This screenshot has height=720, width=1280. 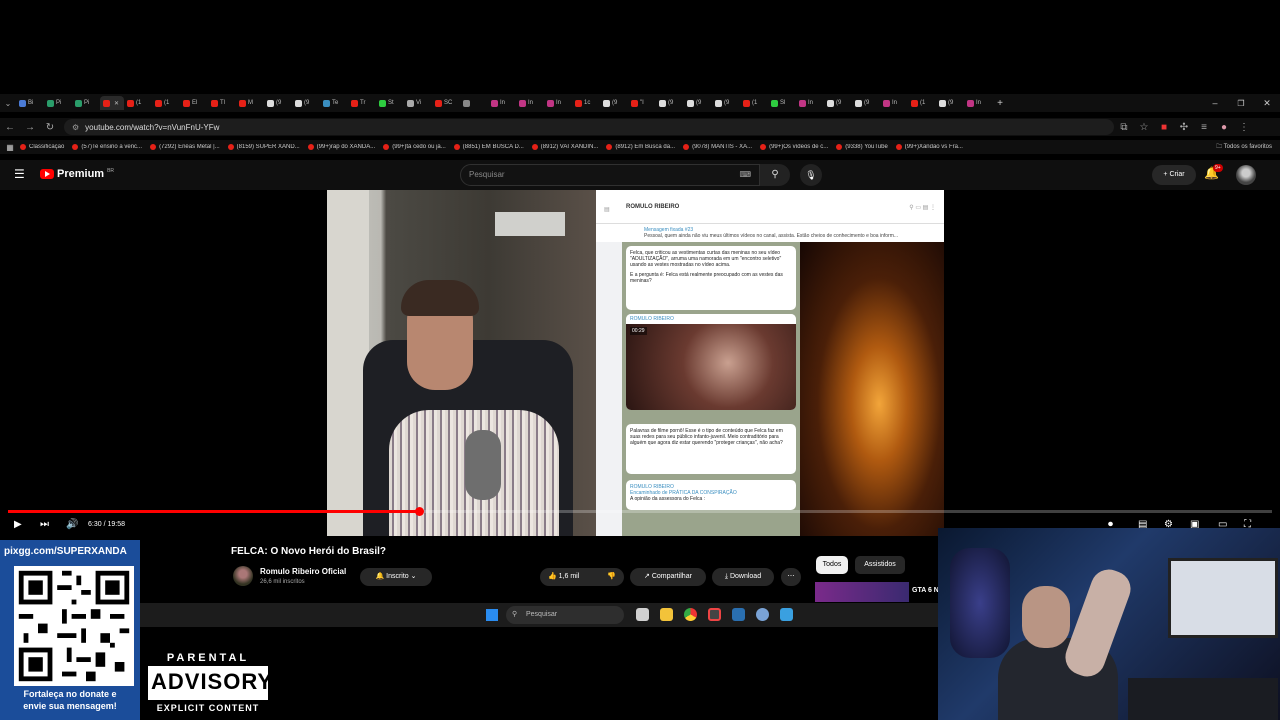 I want to click on bookmark-item: (9338) YouTube, so click(x=862, y=147).